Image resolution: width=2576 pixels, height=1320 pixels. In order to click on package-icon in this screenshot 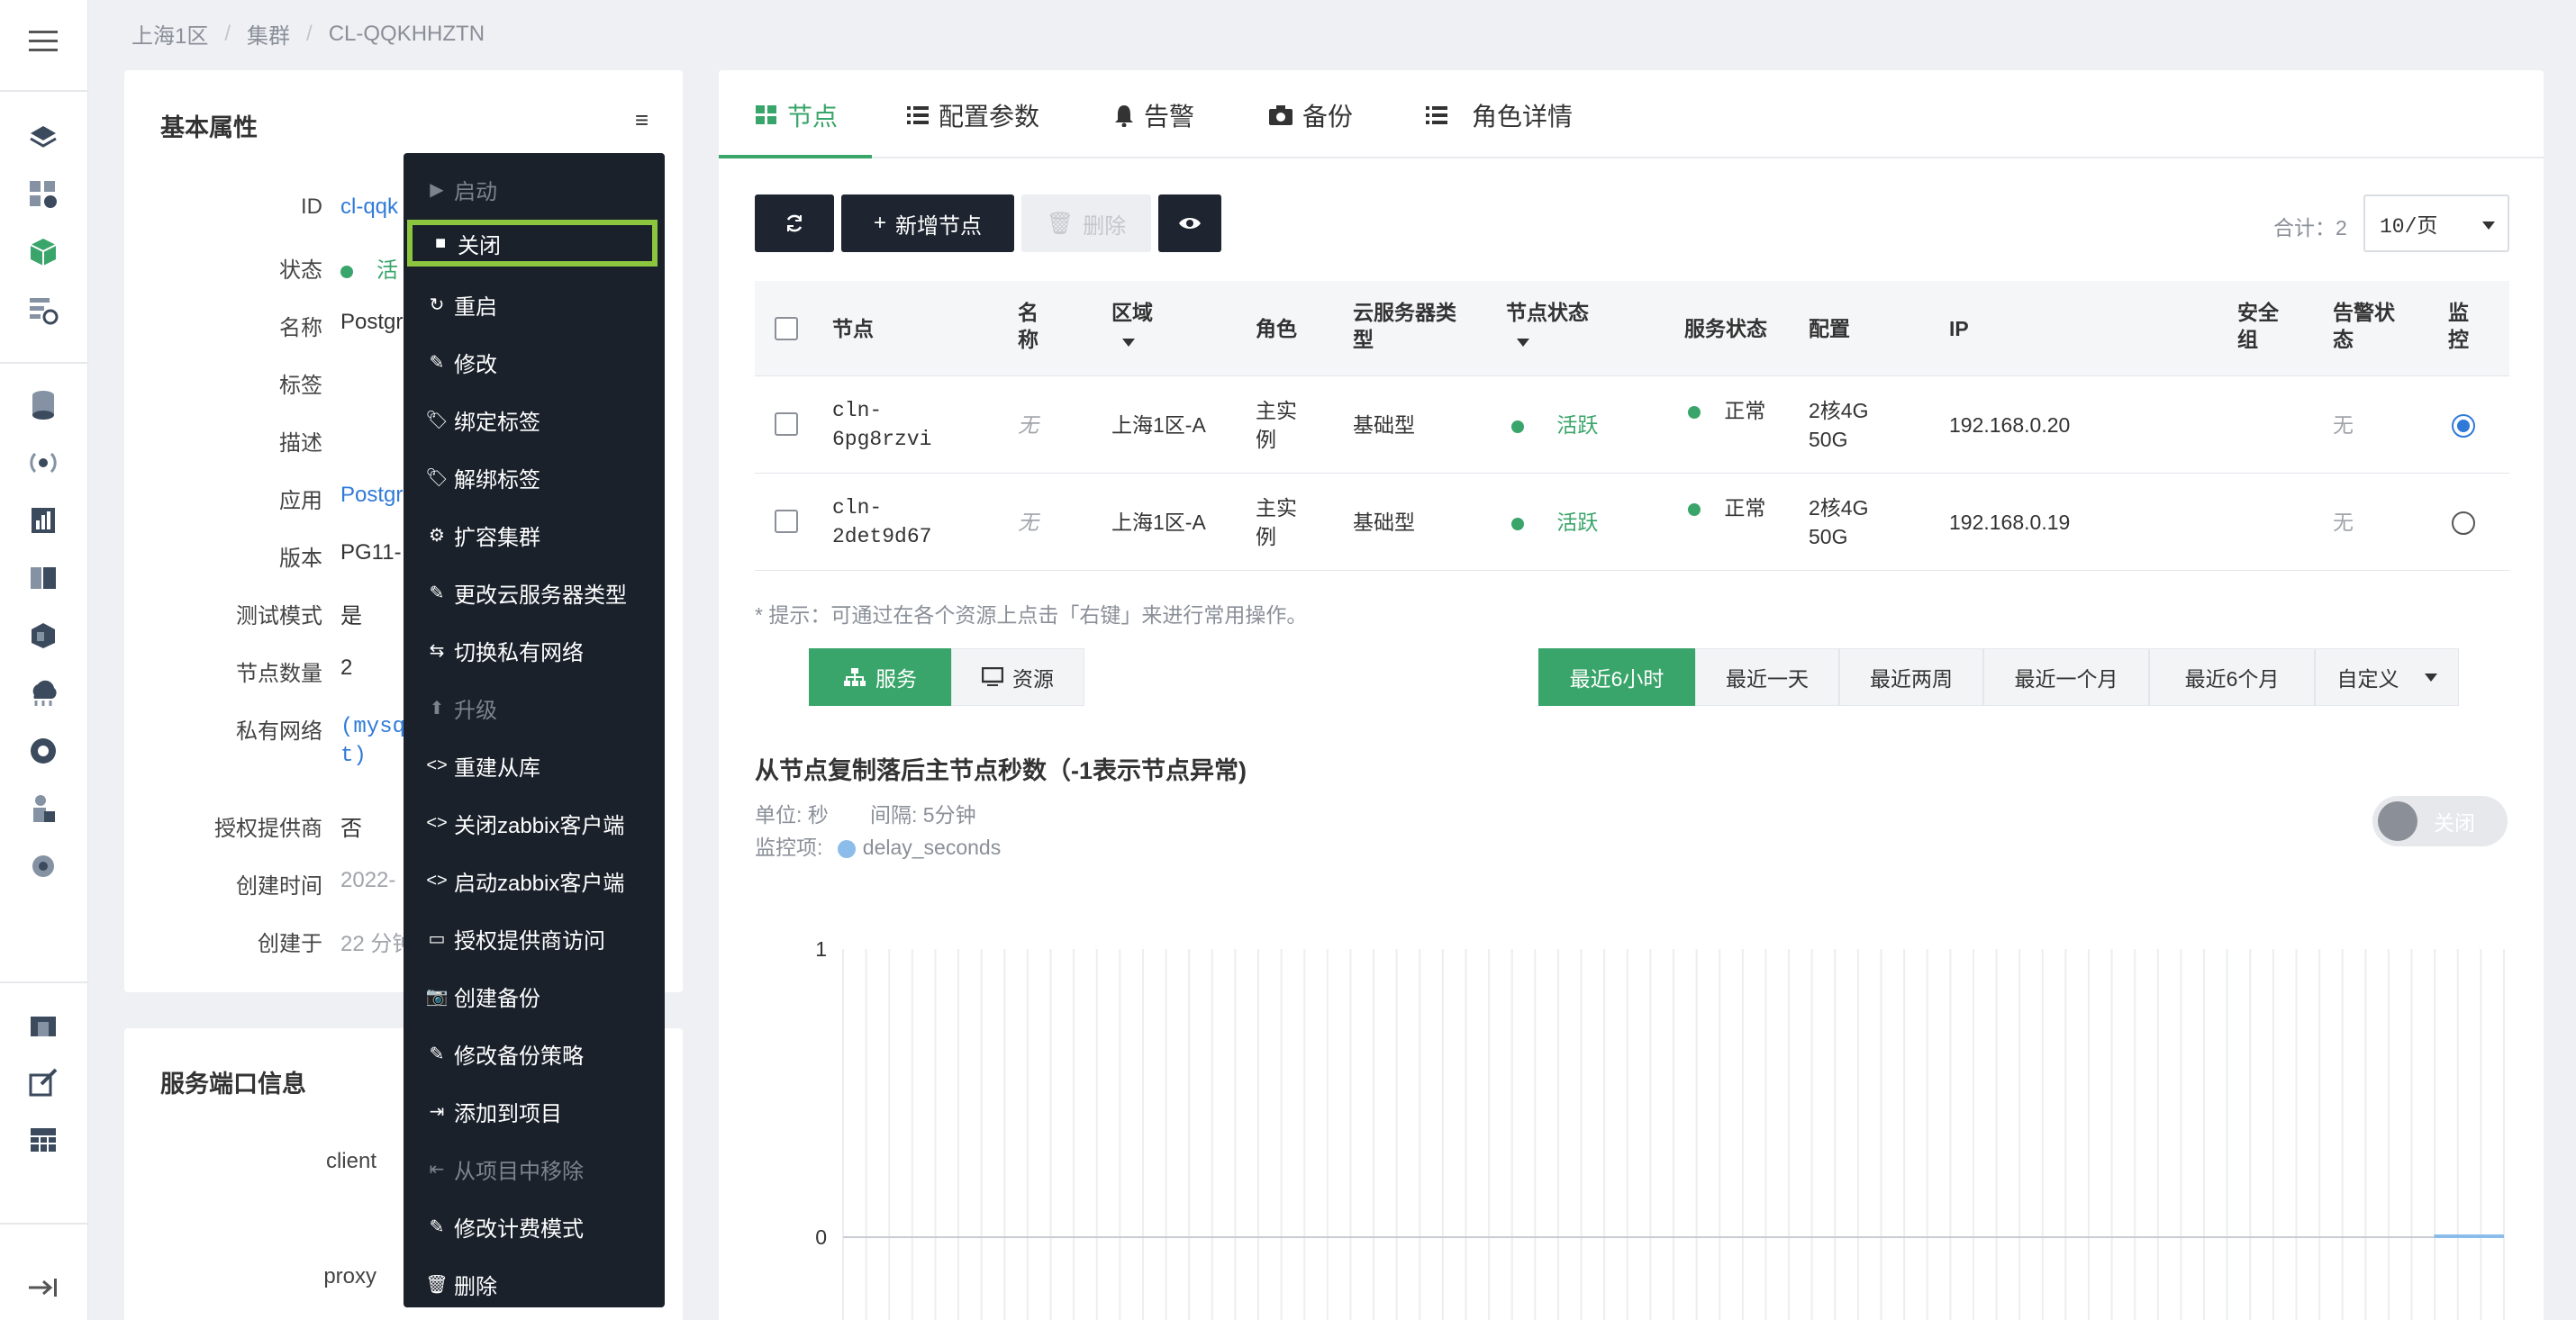, I will do `click(43, 636)`.